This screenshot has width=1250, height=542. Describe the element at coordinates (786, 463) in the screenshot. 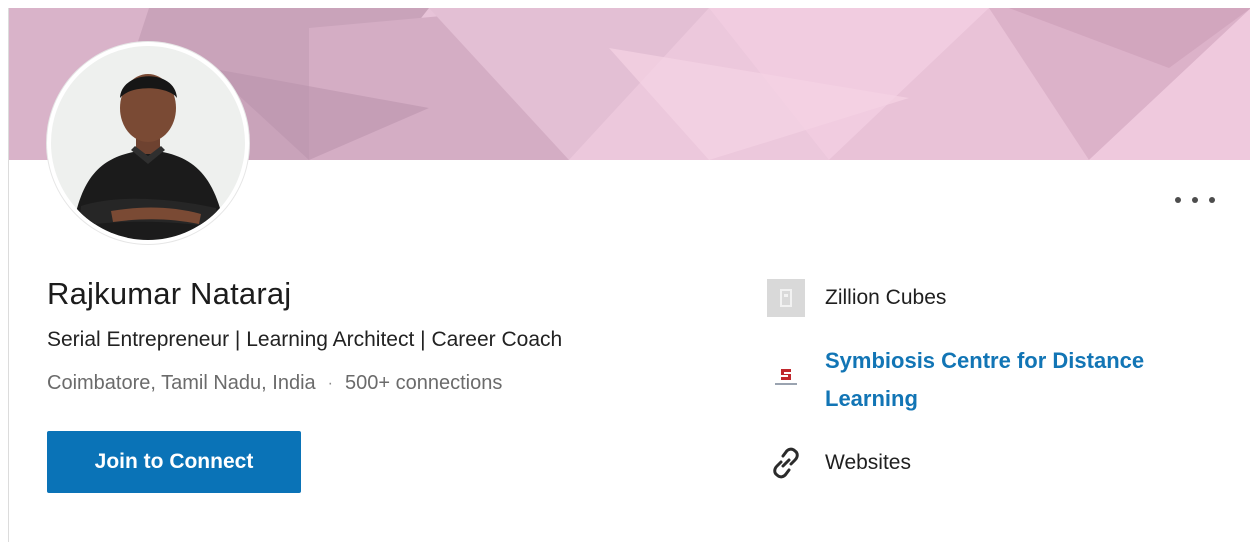

I see `link-icon` at that location.